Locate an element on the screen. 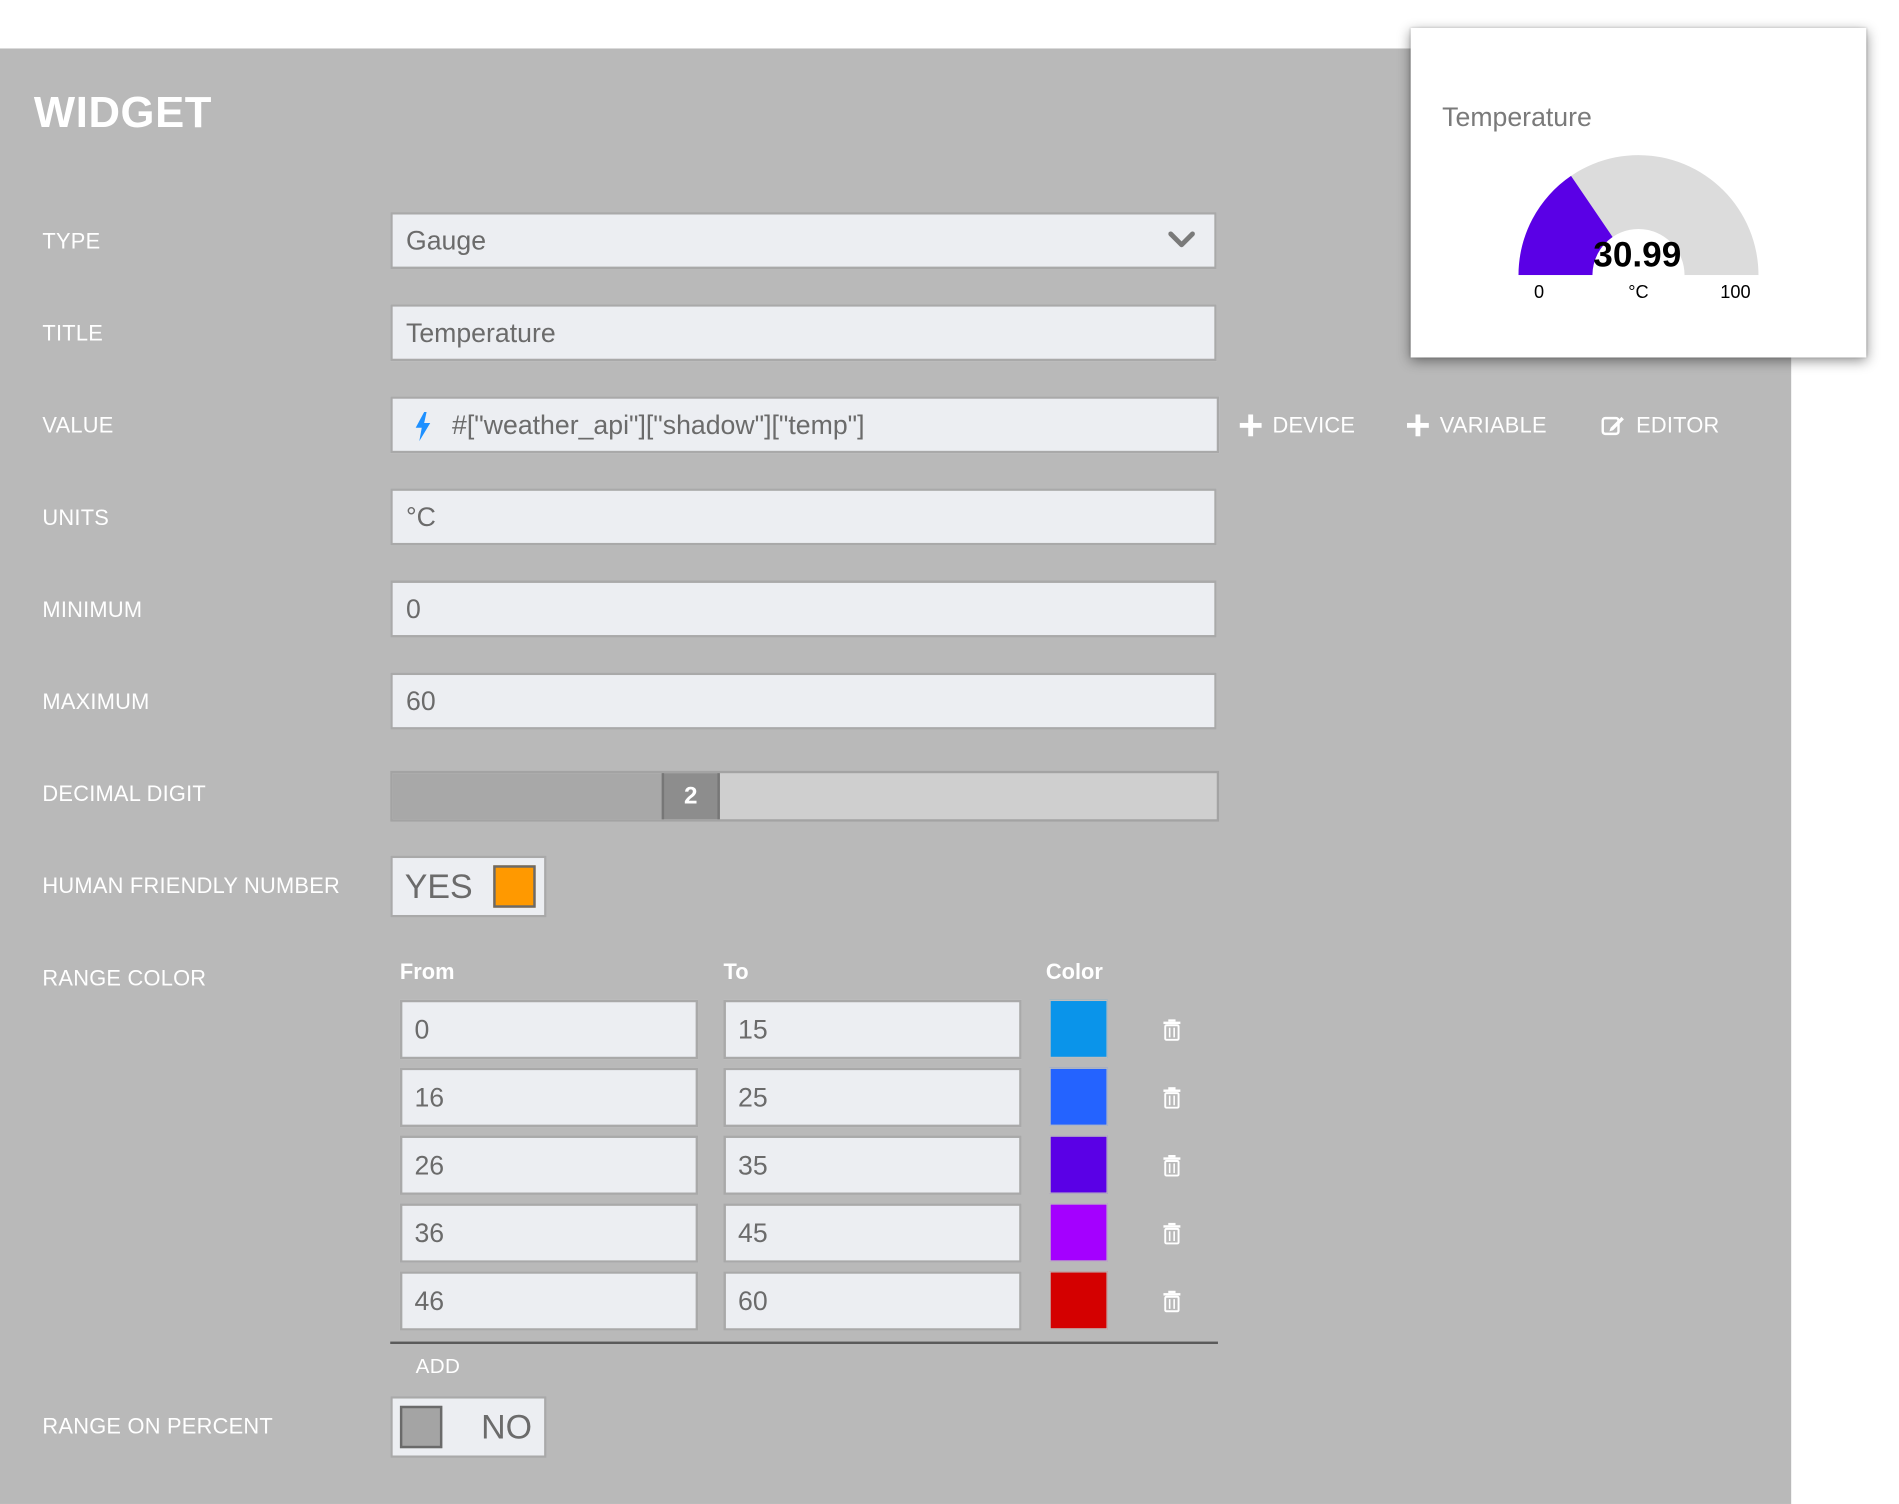  minimum-input: 0 is located at coordinates (803, 609).